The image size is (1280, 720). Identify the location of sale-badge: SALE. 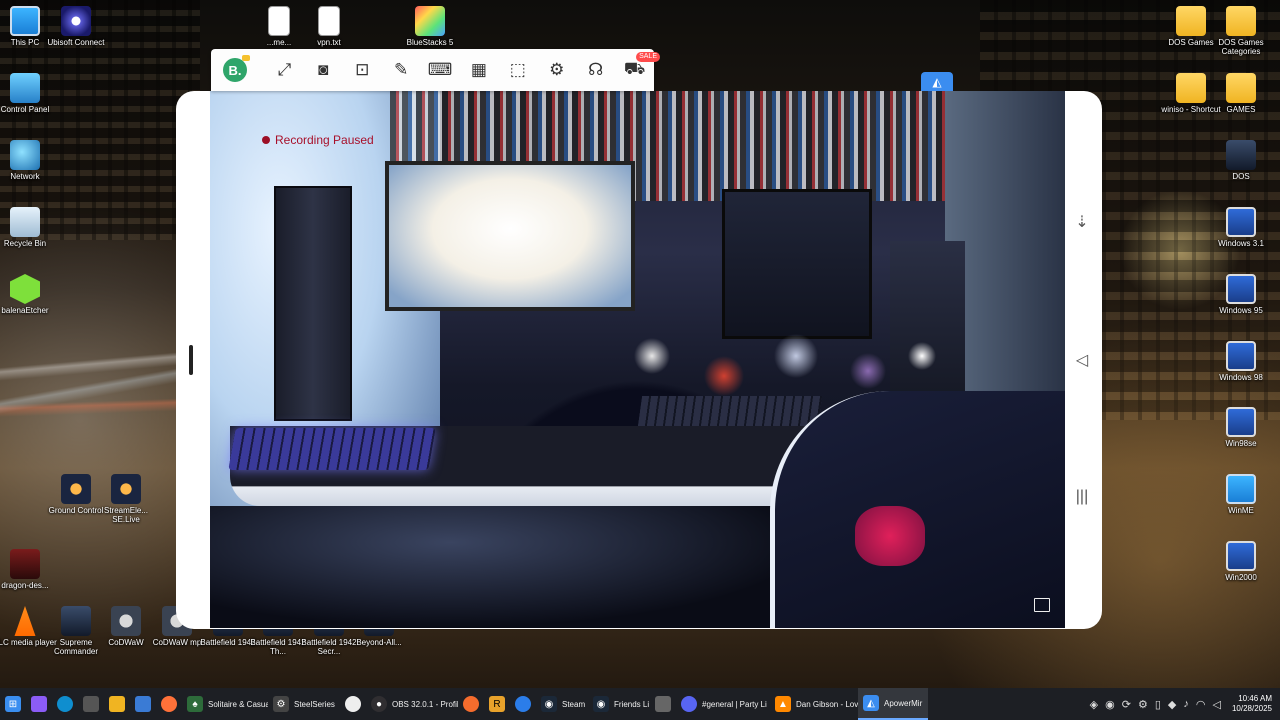
(648, 57).